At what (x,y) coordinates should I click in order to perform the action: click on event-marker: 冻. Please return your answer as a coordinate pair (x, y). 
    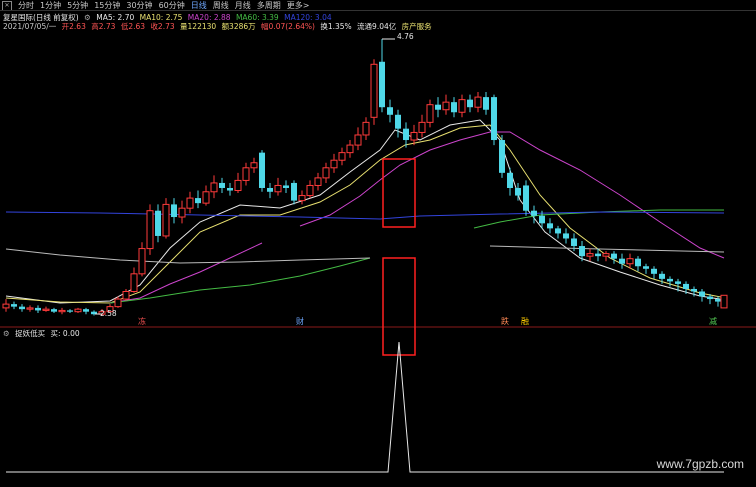
    Looking at the image, I should click on (142, 321).